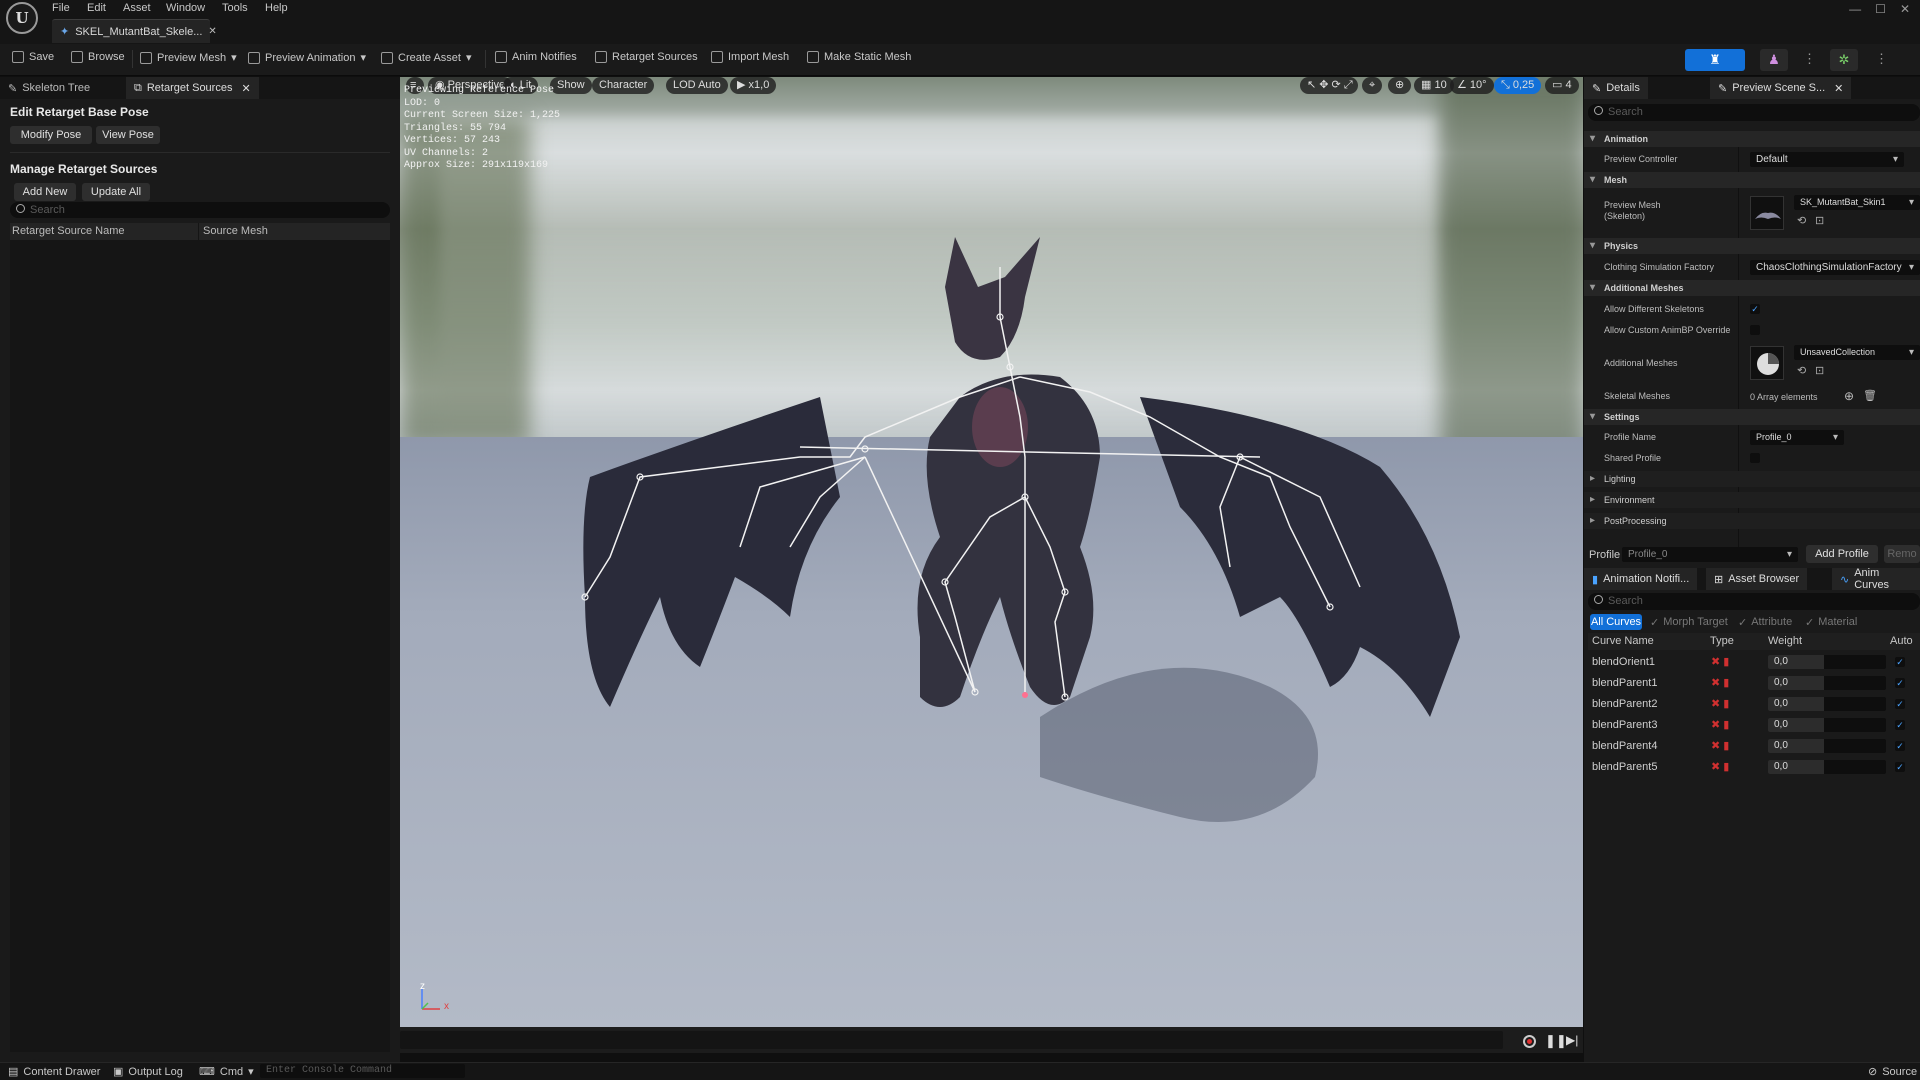 This screenshot has height=1080, width=1920. What do you see at coordinates (96, 8) in the screenshot?
I see `menu-edit: Edit` at bounding box center [96, 8].